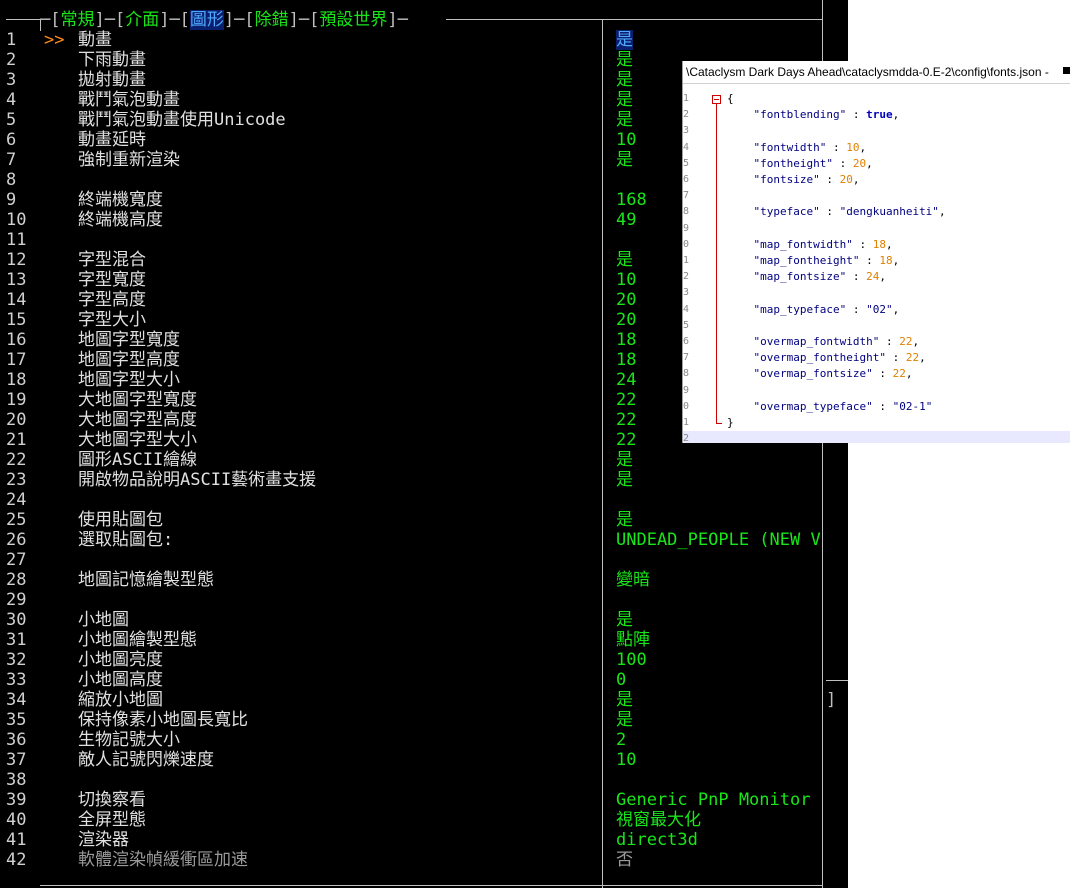  What do you see at coordinates (424, 700) in the screenshot?
I see `option-row: 34 縮放小地圖 是` at bounding box center [424, 700].